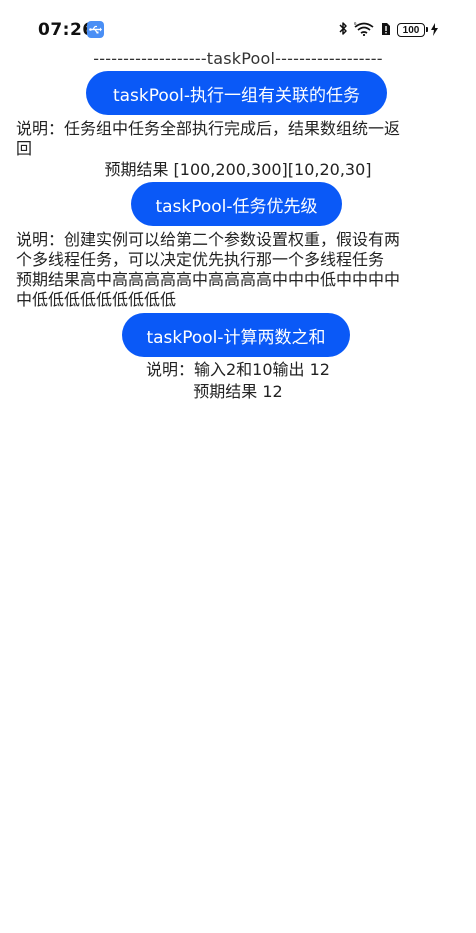 This screenshot has height=933, width=476. Describe the element at coordinates (95, 29) in the screenshot. I see `usb-icon` at that location.